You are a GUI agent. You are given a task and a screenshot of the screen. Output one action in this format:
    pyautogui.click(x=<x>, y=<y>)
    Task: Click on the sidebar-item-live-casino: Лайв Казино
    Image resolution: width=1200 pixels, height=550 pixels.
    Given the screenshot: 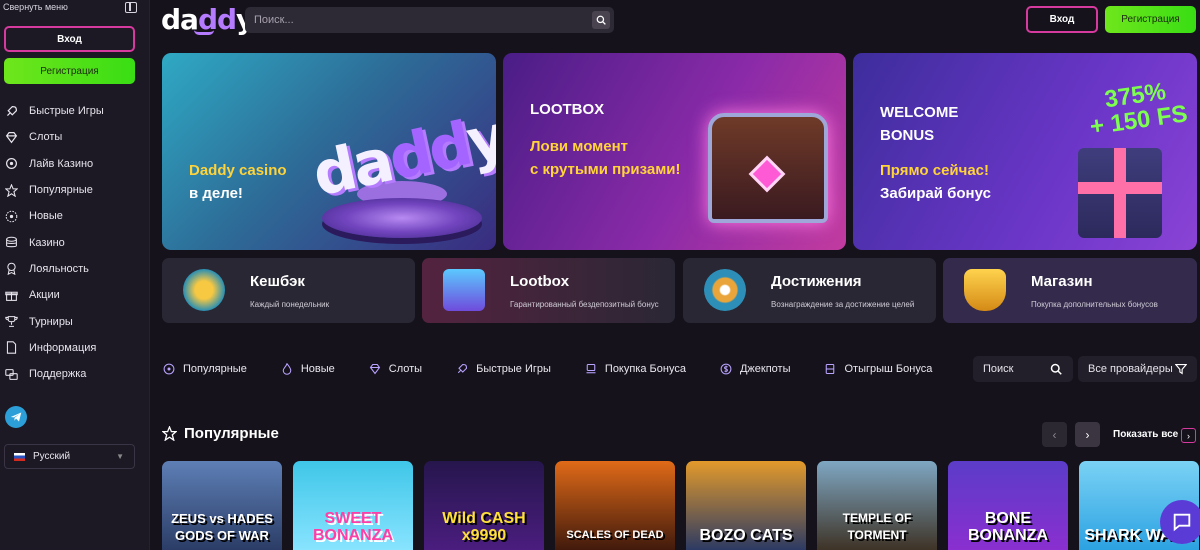 What is the action you would take?
    pyautogui.click(x=75, y=164)
    